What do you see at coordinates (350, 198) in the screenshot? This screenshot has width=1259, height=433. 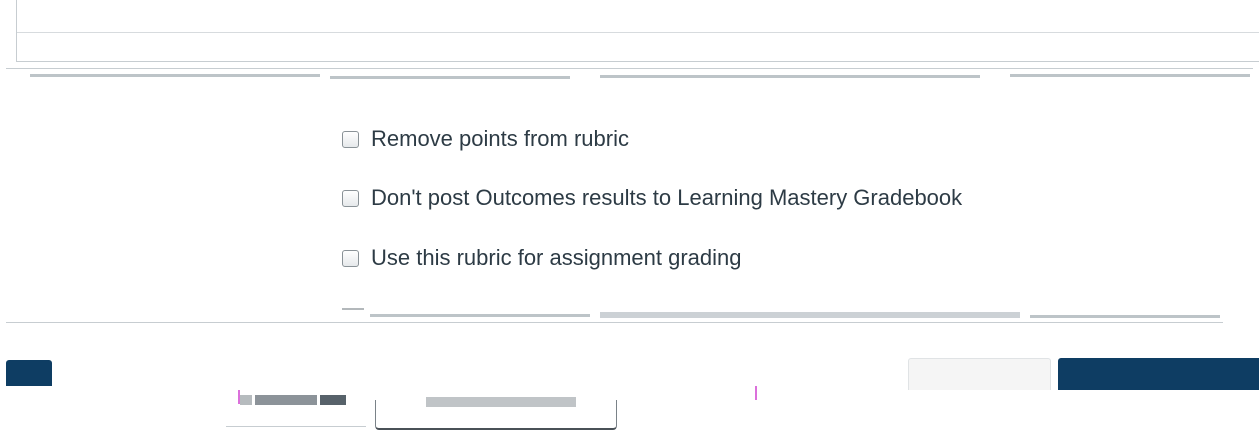 I see `dont-post-outcomes-checkbox` at bounding box center [350, 198].